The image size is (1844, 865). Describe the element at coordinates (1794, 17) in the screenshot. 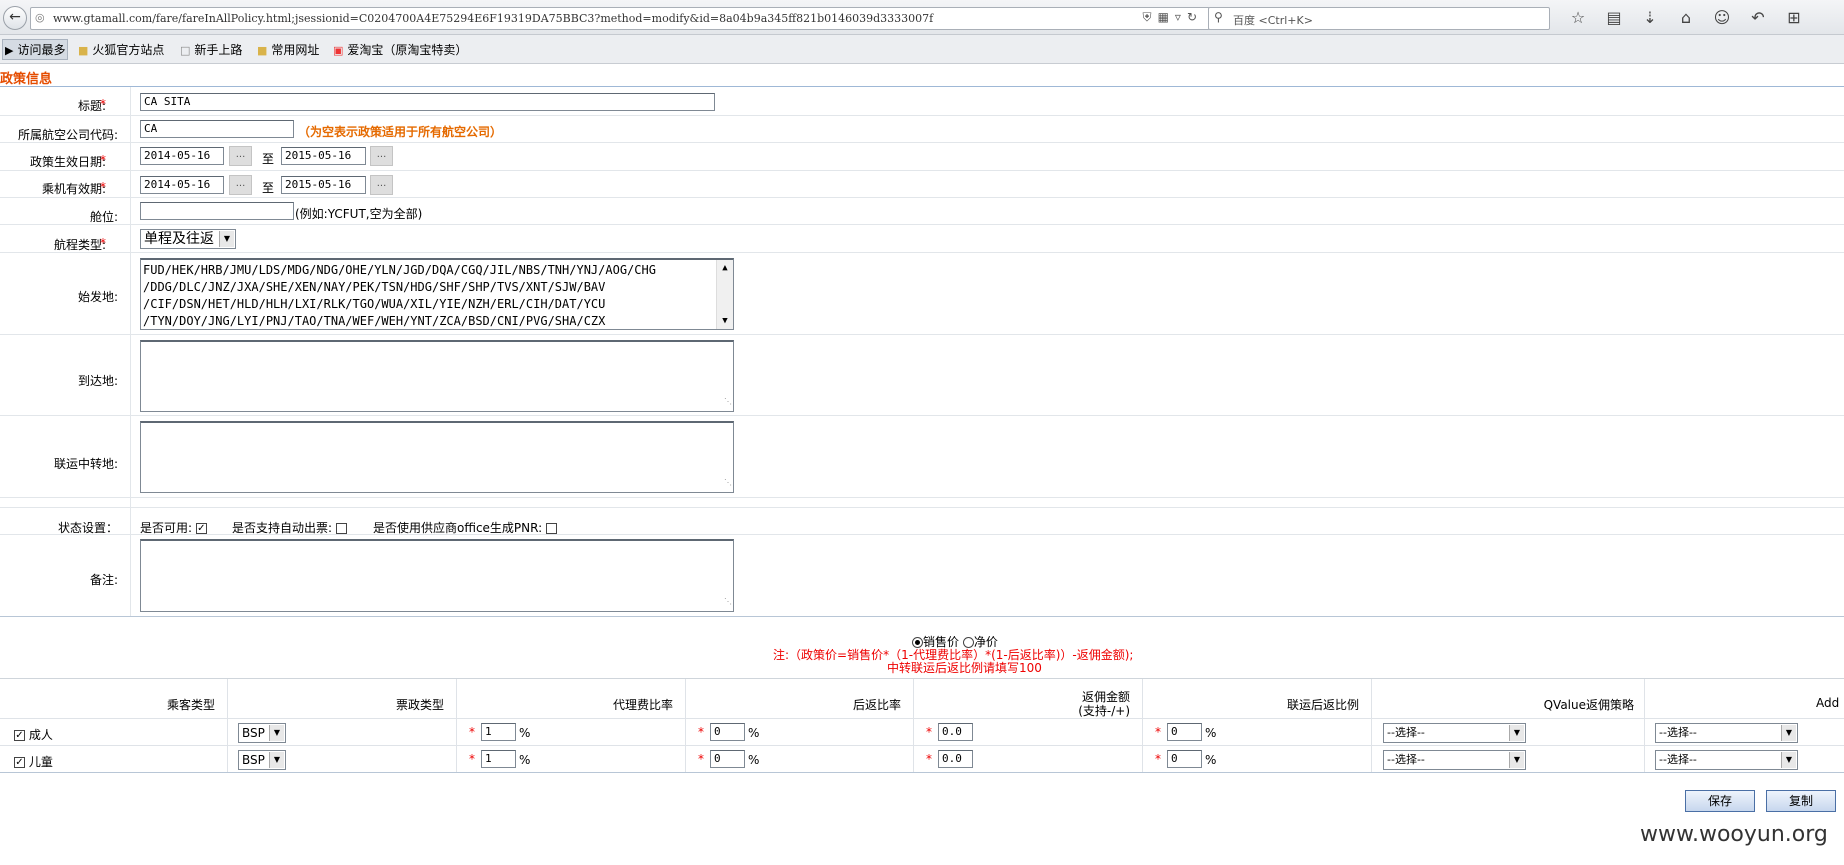

I see `crop-icon: ⊞` at that location.